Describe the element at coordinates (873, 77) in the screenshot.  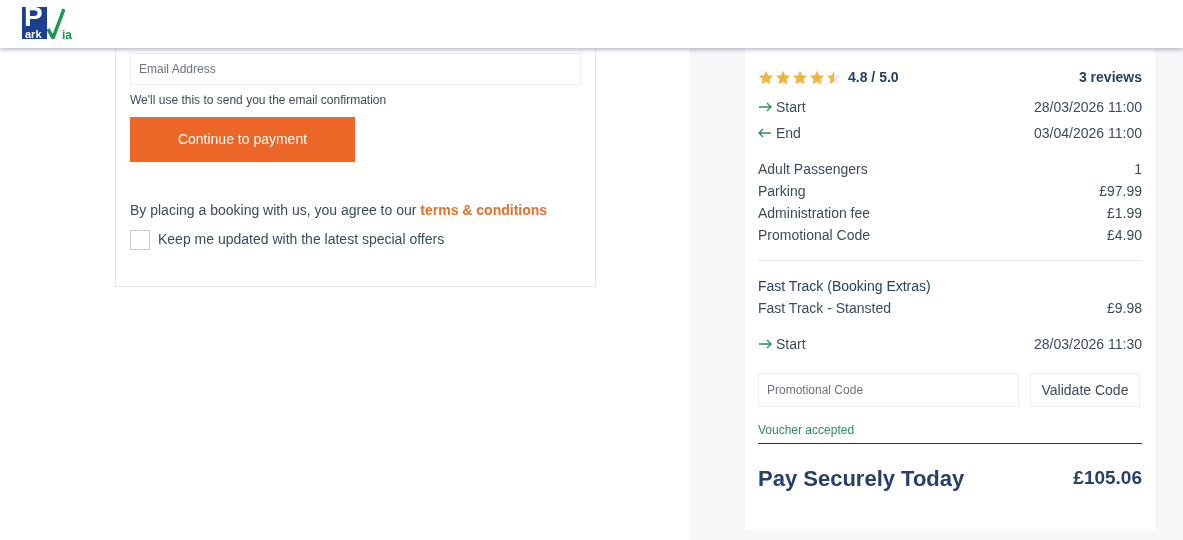
I see `rating-score: 4.8 / 5.0` at that location.